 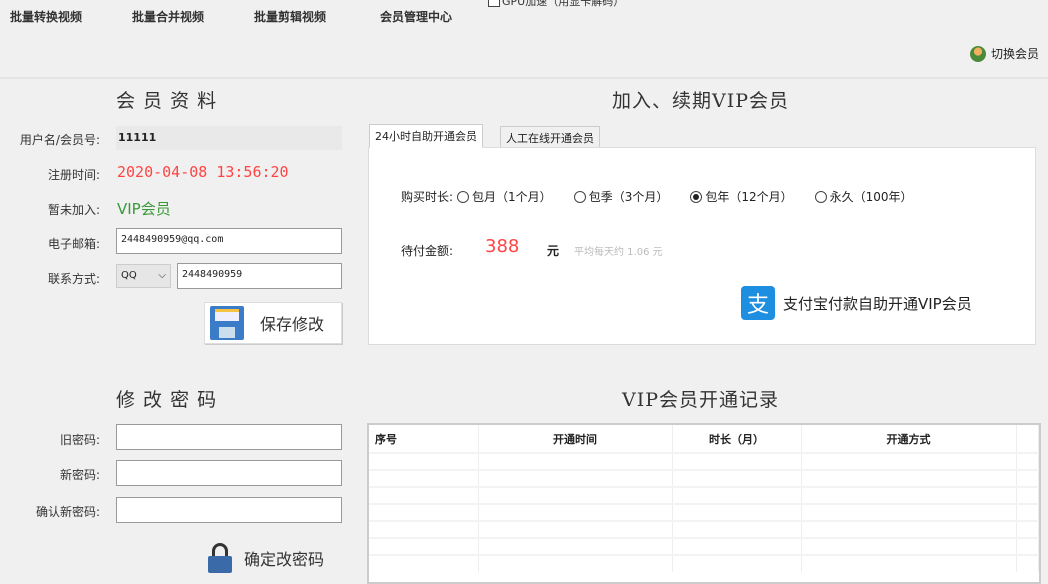 What do you see at coordinates (575, 439) in the screenshot?
I see `column-time: 开通时间` at bounding box center [575, 439].